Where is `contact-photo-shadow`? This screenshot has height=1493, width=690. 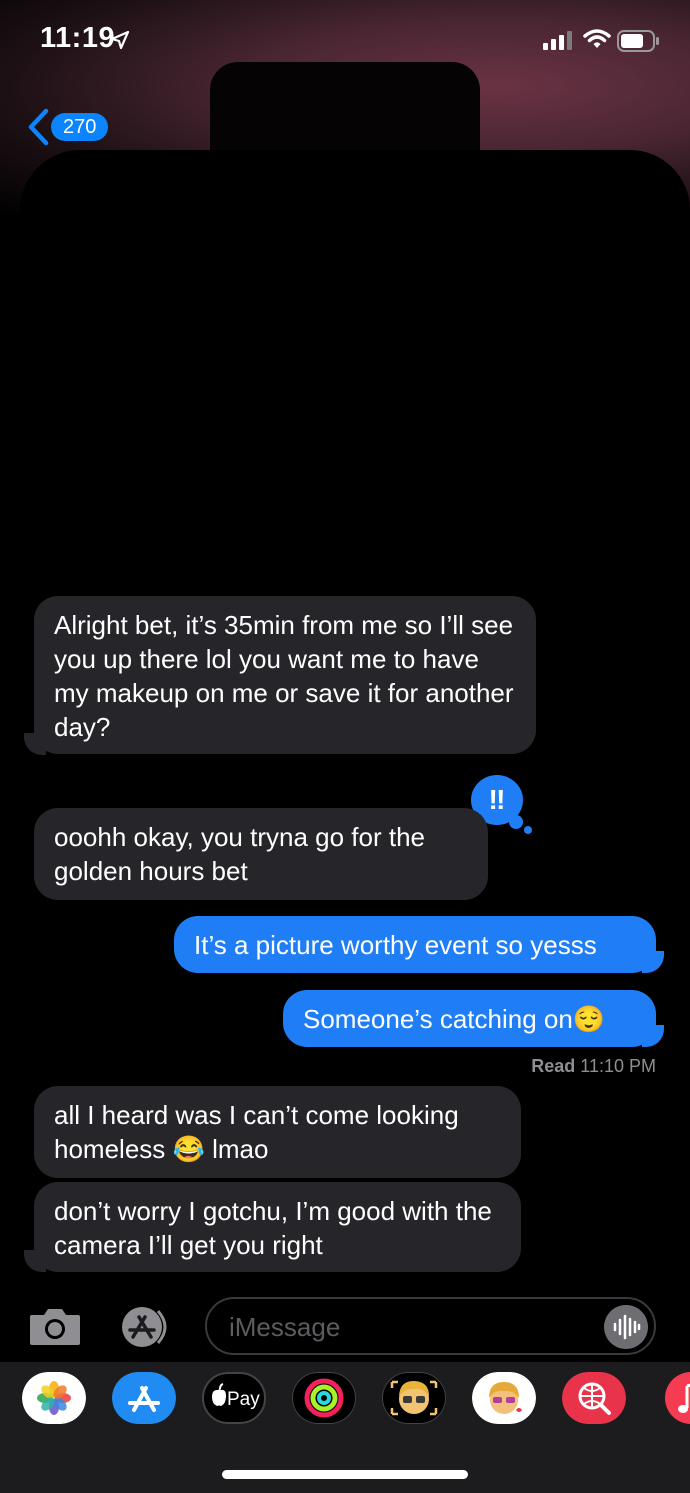
contact-photo-shadow is located at coordinates (355, 190).